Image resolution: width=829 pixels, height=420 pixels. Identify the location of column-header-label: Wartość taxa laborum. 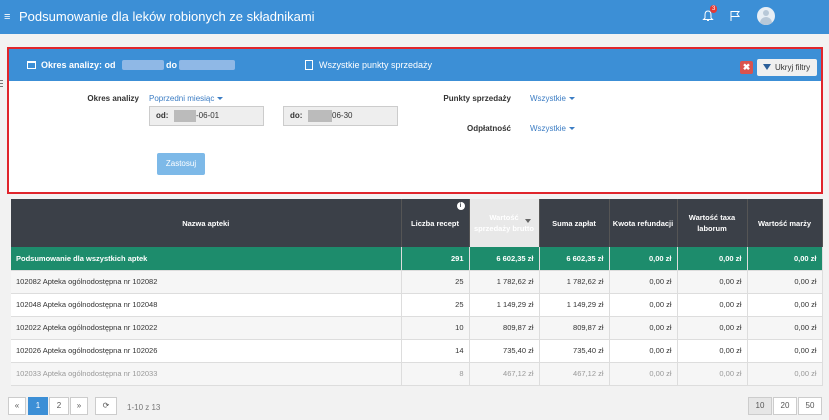
(712, 223).